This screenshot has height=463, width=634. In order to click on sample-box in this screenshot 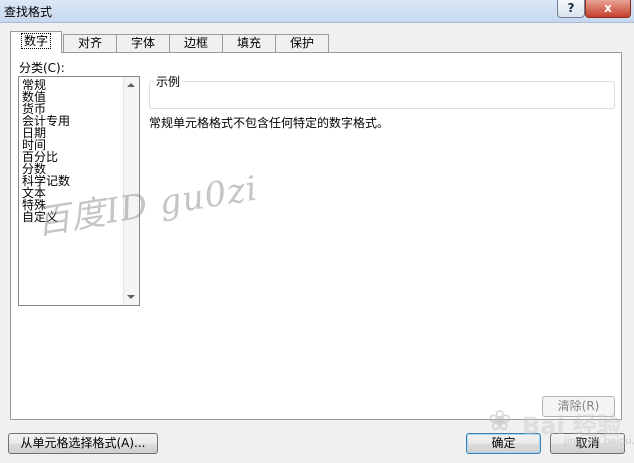, I will do `click(382, 95)`.